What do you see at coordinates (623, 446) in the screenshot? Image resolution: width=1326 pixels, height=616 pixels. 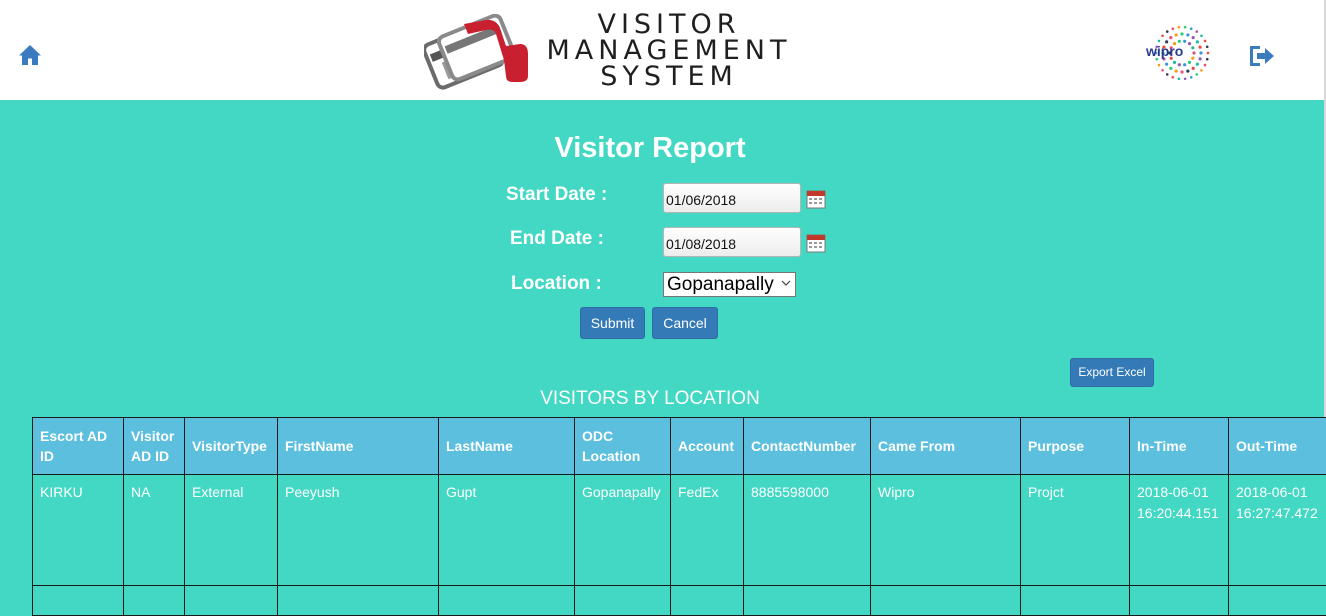 I see `column-header: ODC Location` at bounding box center [623, 446].